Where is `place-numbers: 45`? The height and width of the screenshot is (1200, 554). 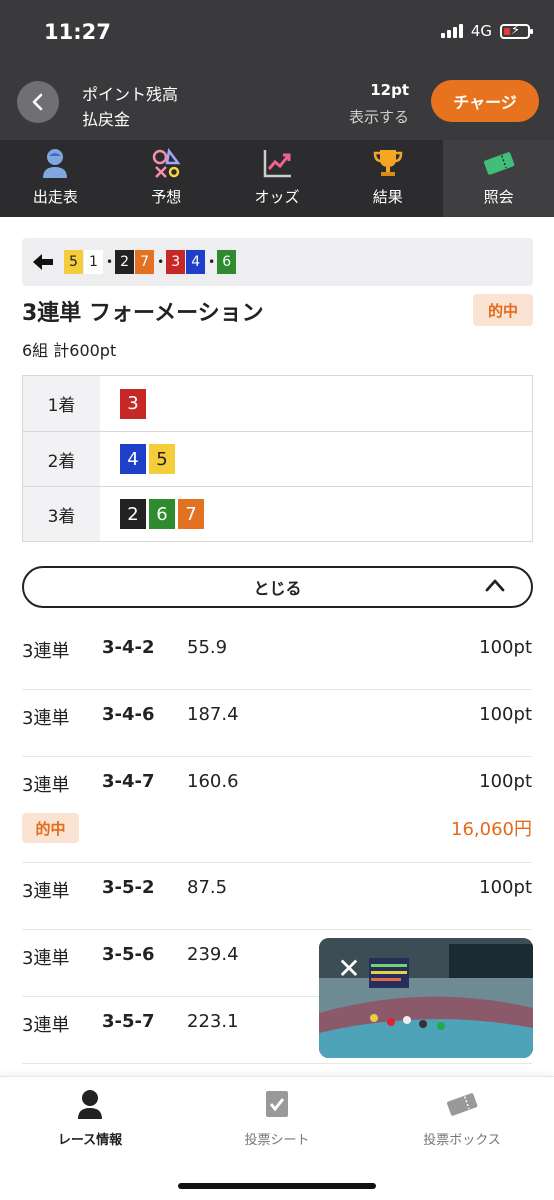 place-numbers: 45 is located at coordinates (316, 459).